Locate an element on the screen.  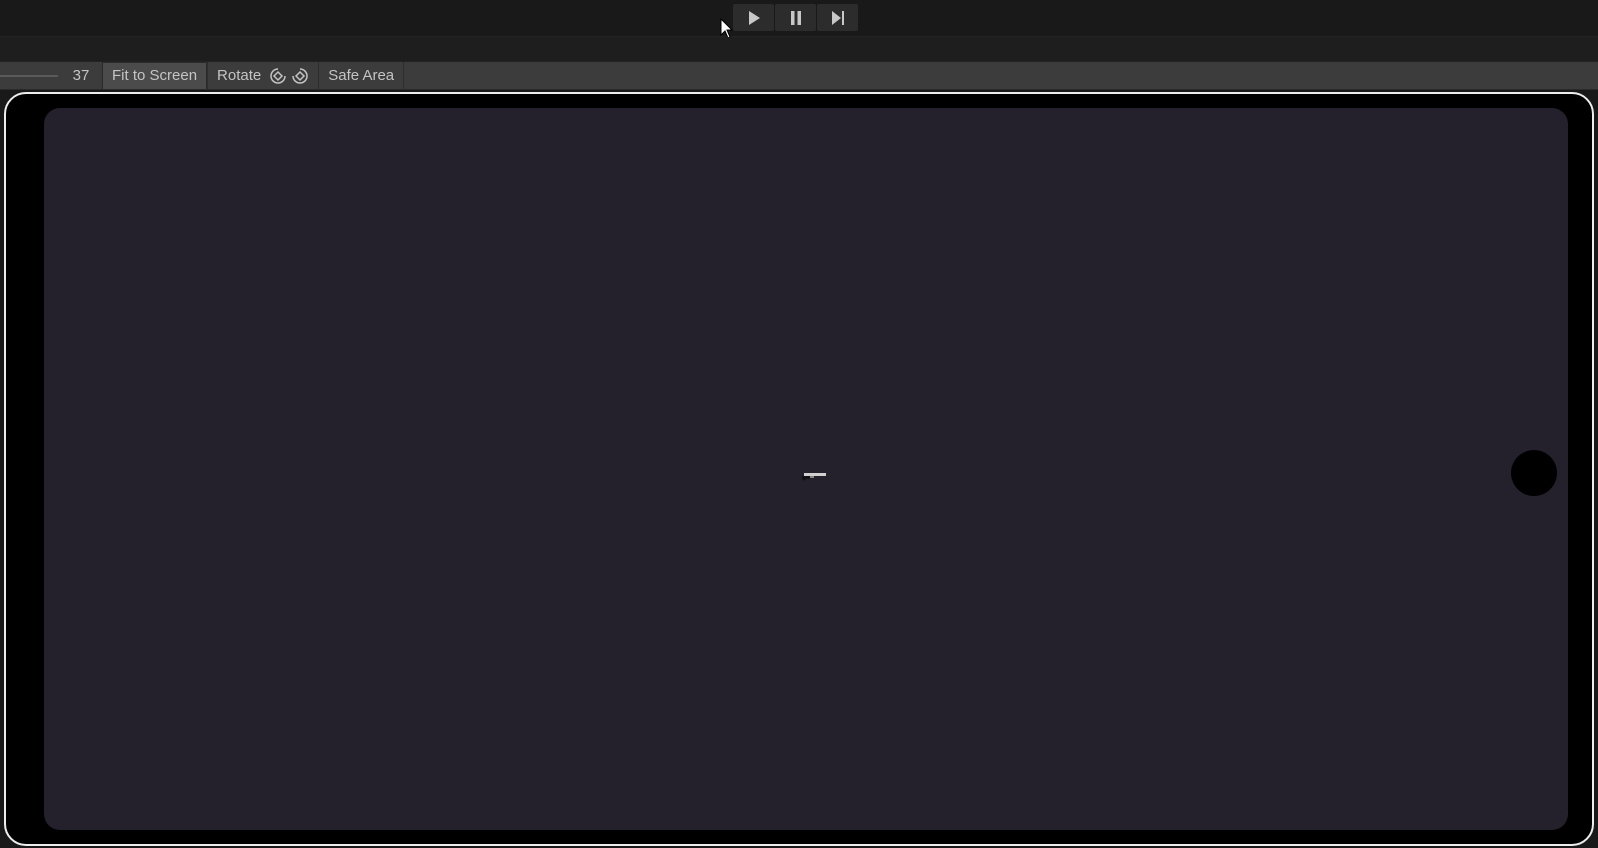
step-button is located at coordinates (837, 17).